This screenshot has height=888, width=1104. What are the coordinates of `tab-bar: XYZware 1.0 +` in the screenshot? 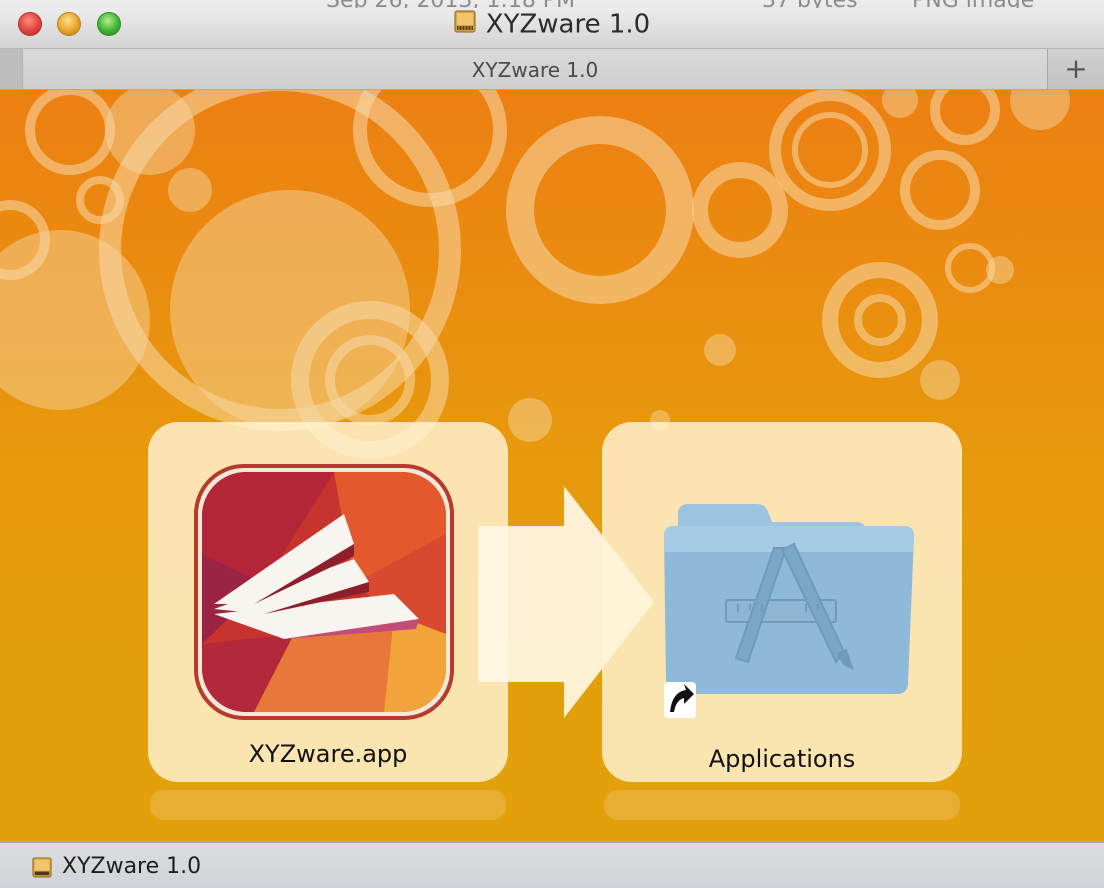 It's located at (552, 69).